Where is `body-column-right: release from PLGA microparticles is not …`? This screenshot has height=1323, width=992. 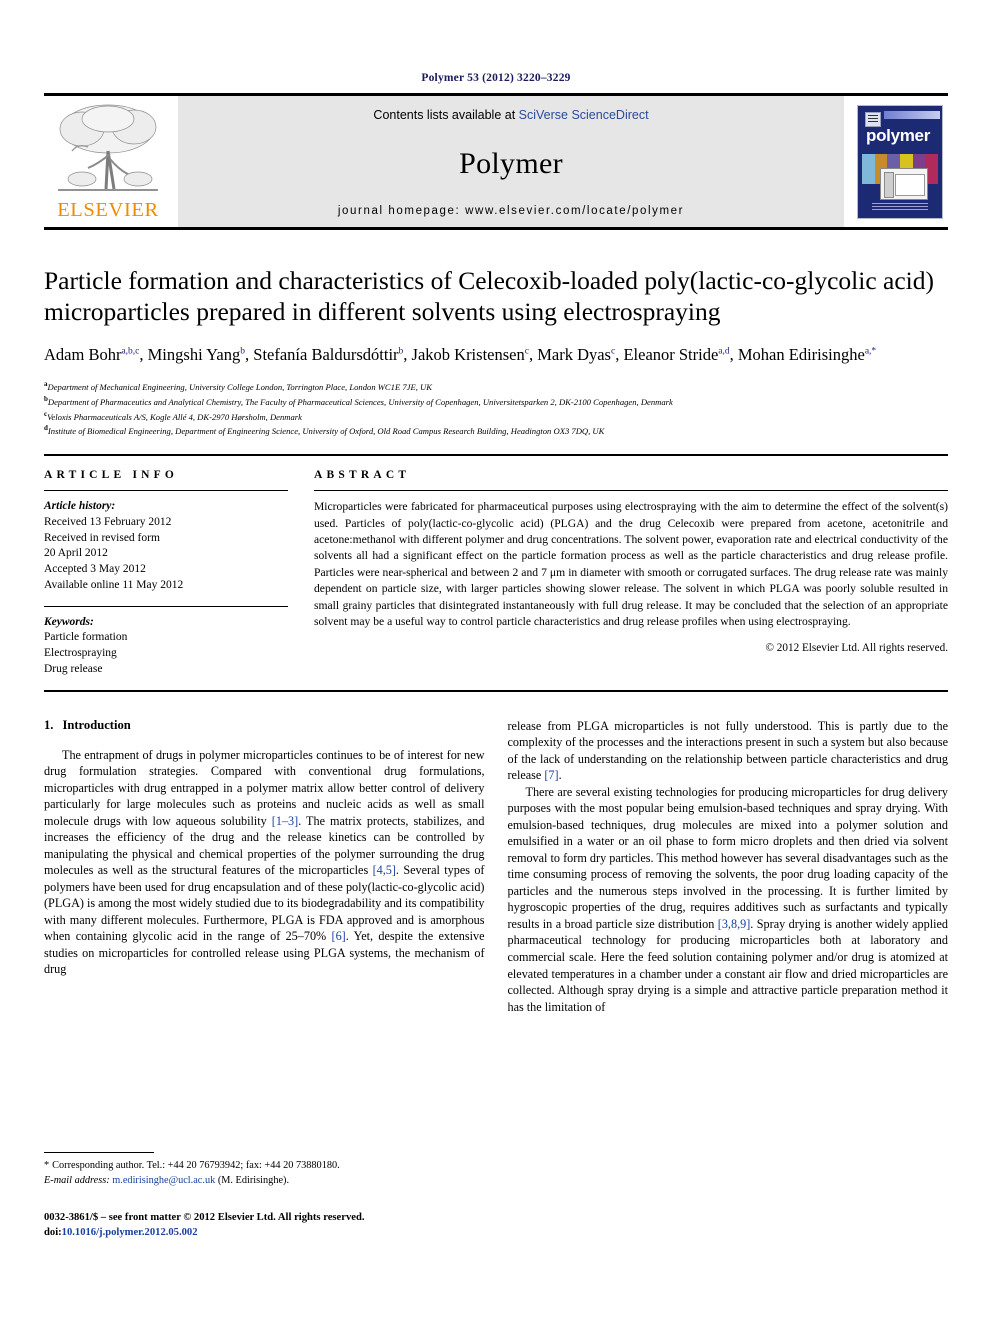
body-column-right: release from PLGA microparticles is not … is located at coordinates (728, 867).